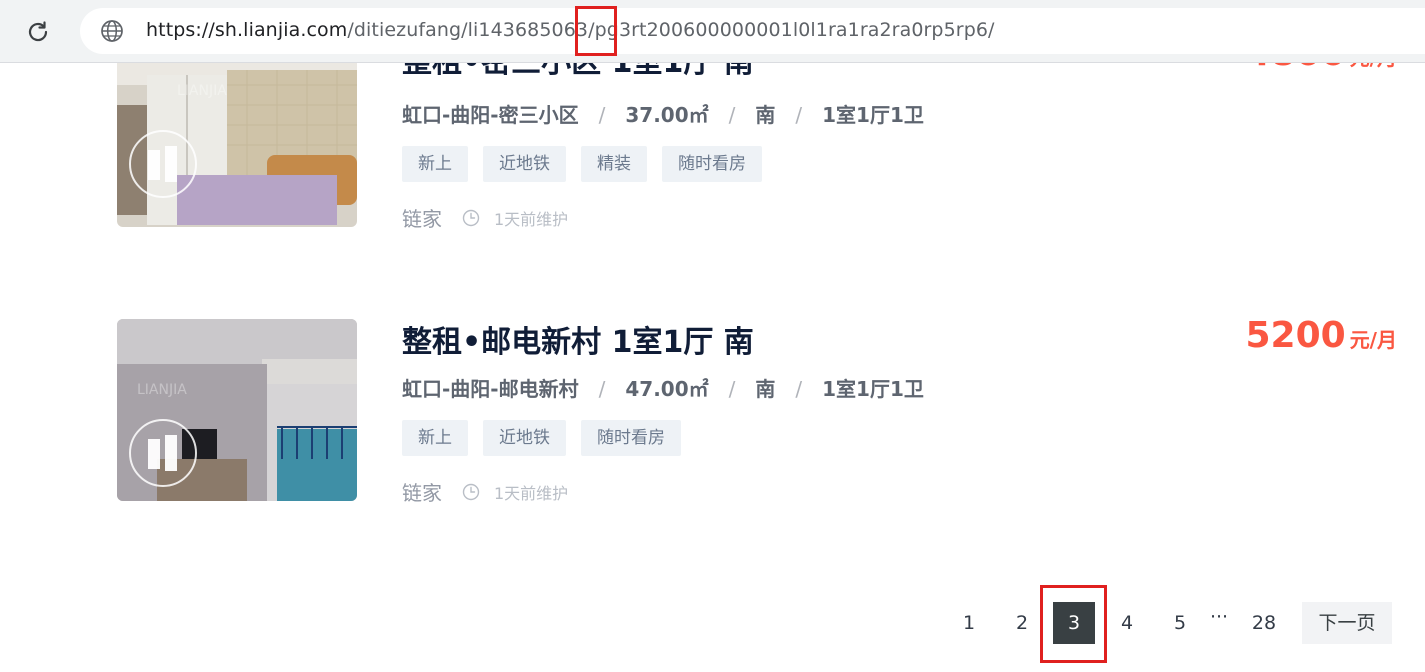  I want to click on tag: 精装, so click(614, 164).